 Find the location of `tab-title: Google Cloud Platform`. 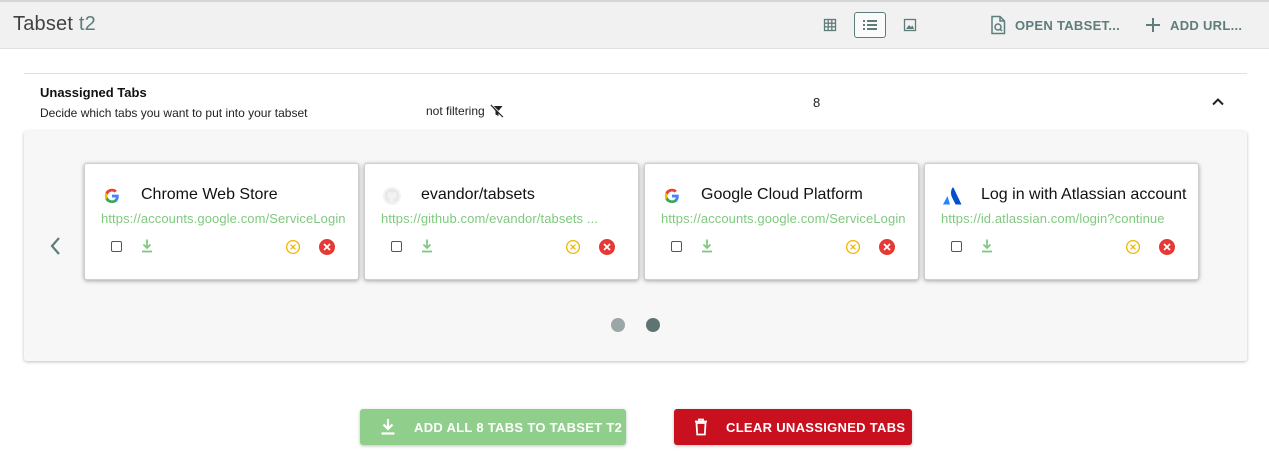

tab-title: Google Cloud Platform is located at coordinates (782, 194).